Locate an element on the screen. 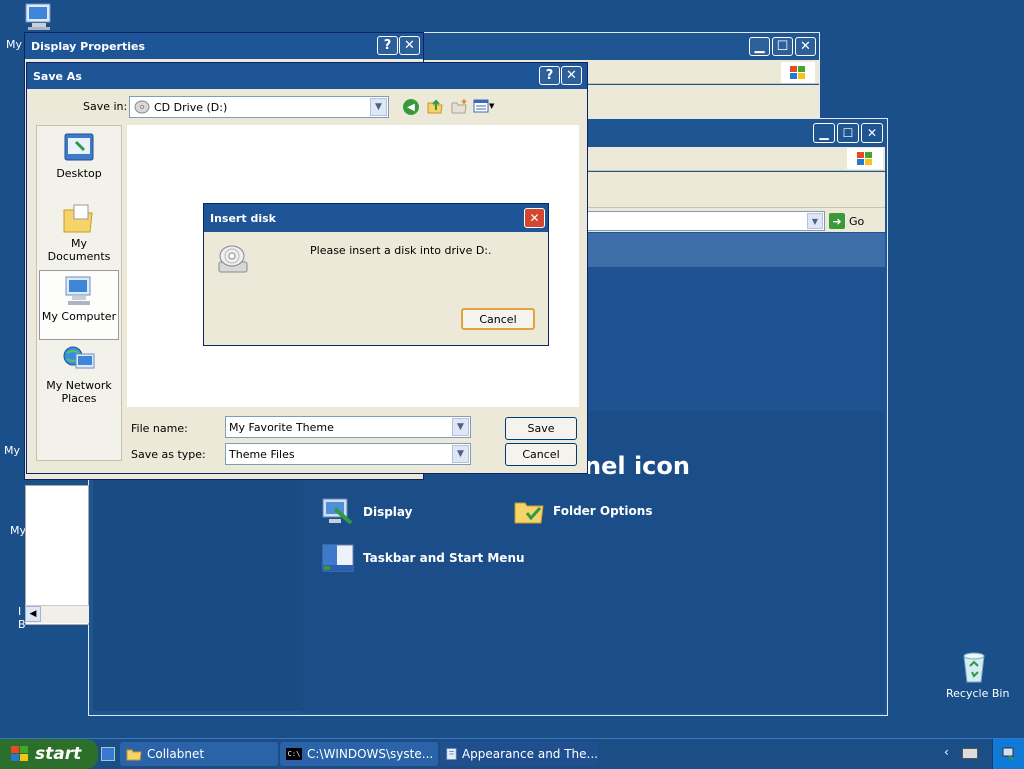  folder-icon is located at coordinates (134, 755).